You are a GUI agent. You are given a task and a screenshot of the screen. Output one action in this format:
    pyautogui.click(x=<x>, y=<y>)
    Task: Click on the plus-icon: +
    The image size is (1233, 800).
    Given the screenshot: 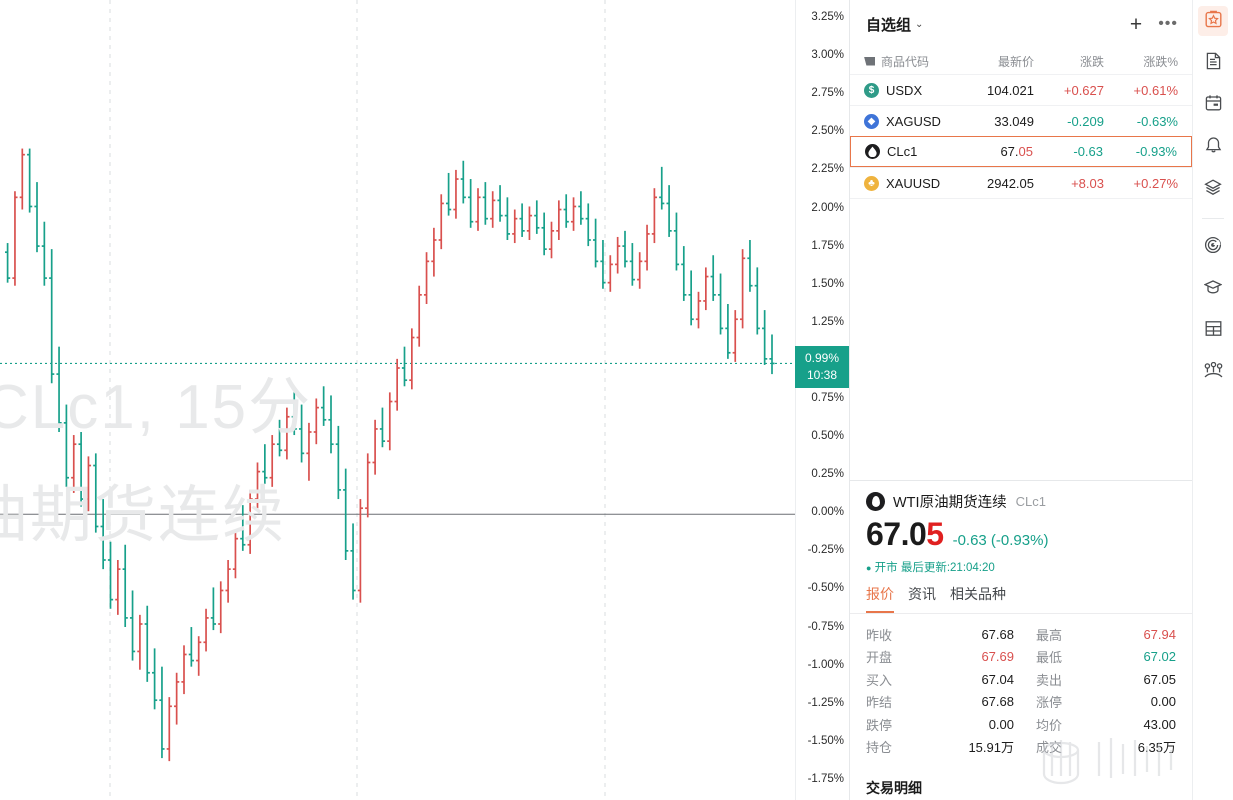 What is the action you would take?
    pyautogui.click(x=1136, y=24)
    